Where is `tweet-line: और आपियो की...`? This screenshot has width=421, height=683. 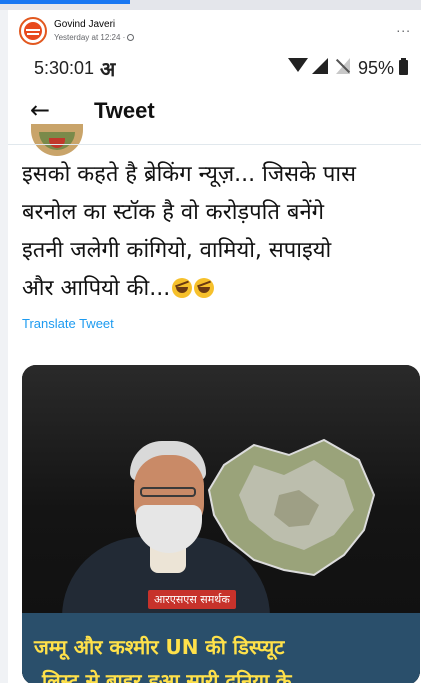 tweet-line: और आपियो की... is located at coordinates (96, 288).